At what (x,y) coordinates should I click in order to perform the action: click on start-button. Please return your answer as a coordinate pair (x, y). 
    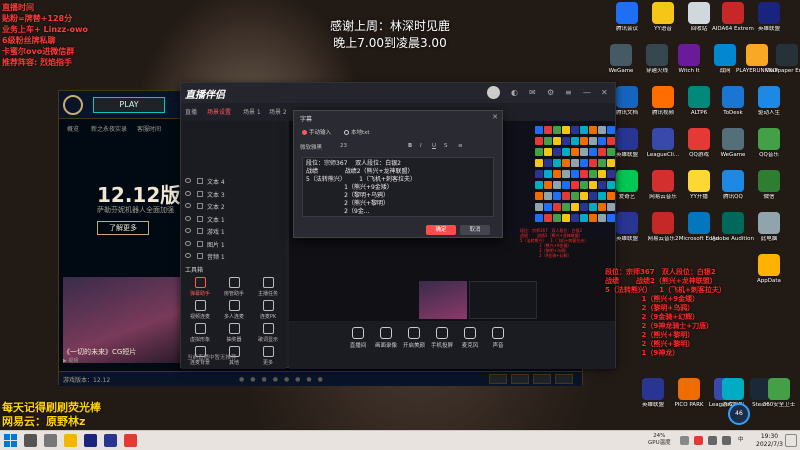
    Looking at the image, I should click on (10, 440).